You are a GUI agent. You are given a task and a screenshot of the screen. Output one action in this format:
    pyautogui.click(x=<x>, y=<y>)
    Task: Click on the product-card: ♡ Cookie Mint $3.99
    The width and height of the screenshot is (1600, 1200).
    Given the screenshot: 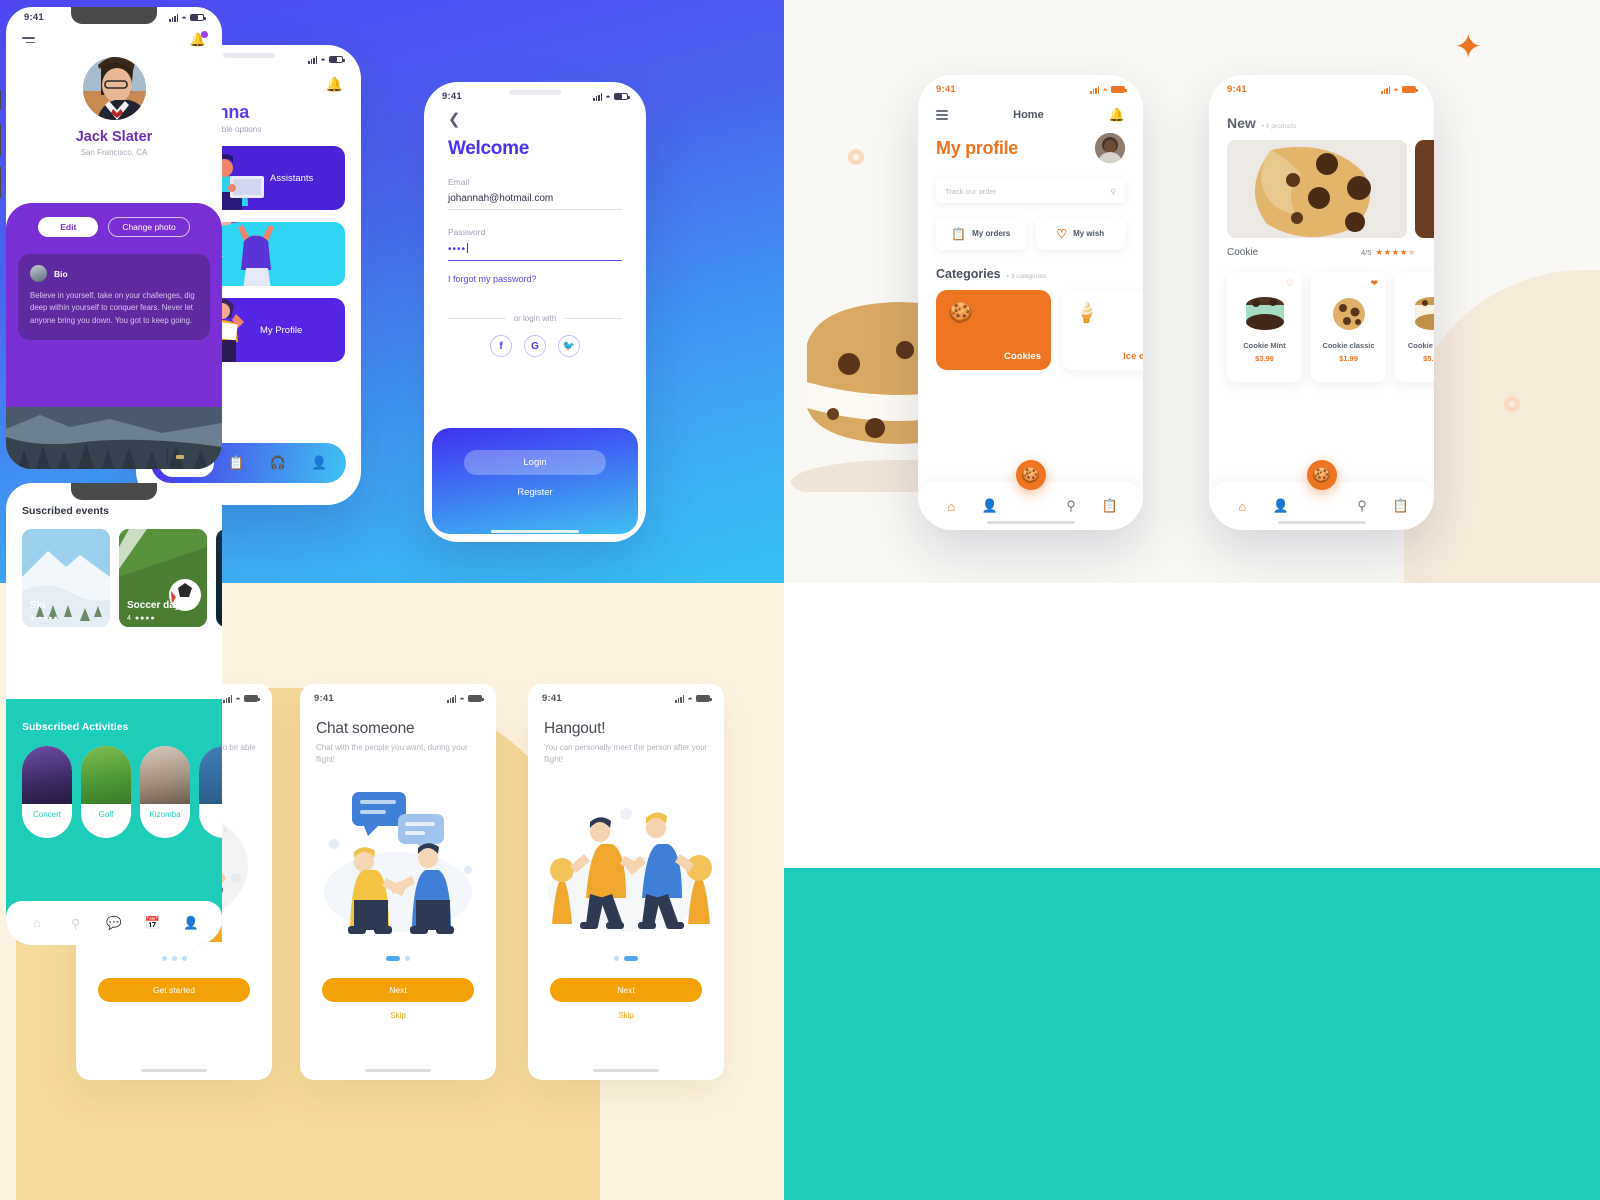 What is the action you would take?
    pyautogui.click(x=1264, y=327)
    